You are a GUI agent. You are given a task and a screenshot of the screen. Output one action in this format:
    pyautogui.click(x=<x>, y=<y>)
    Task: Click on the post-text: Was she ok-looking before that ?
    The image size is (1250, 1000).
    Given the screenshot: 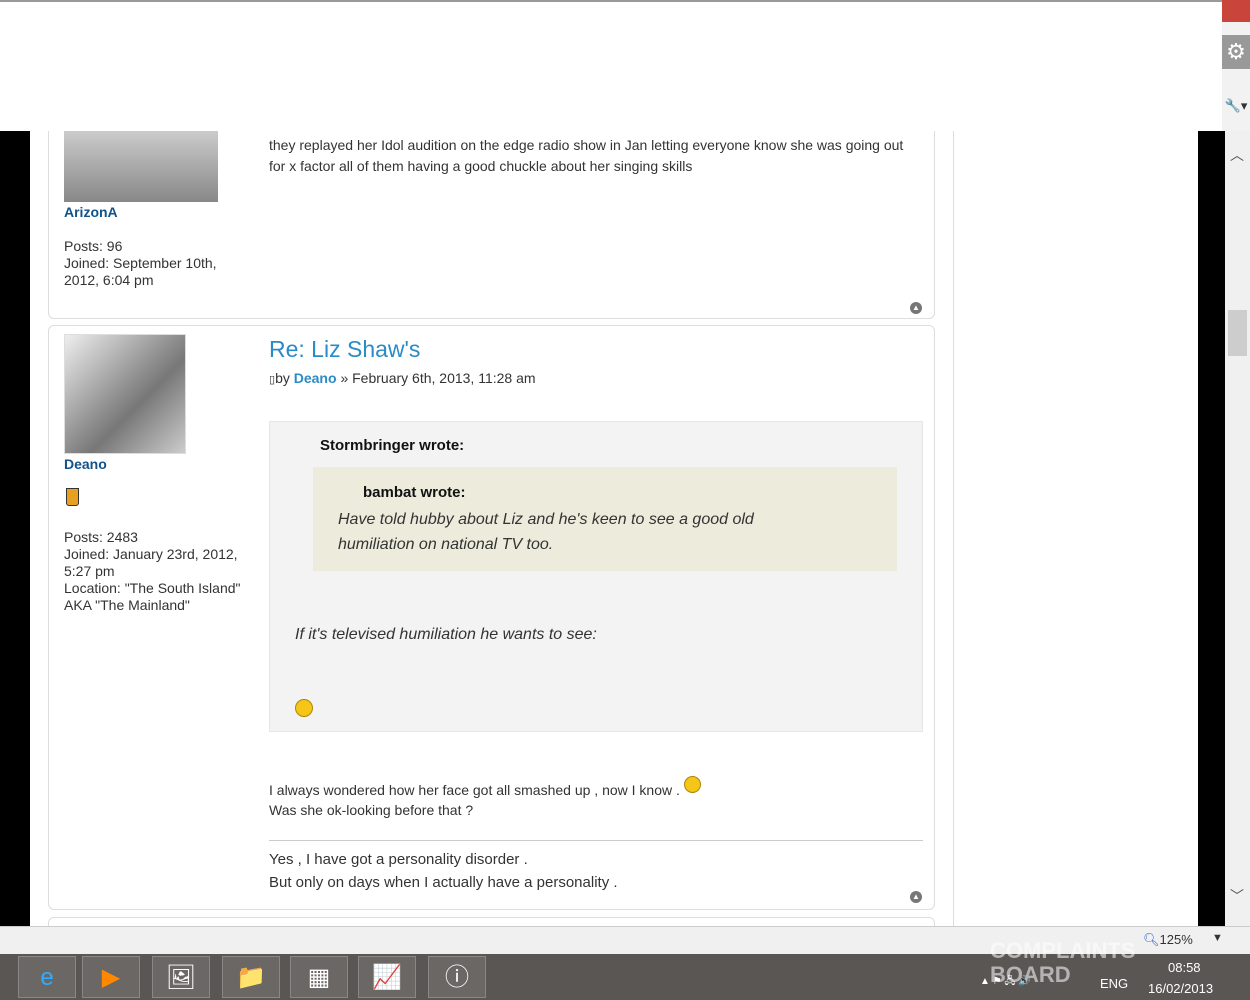 What is the action you would take?
    pyautogui.click(x=371, y=810)
    